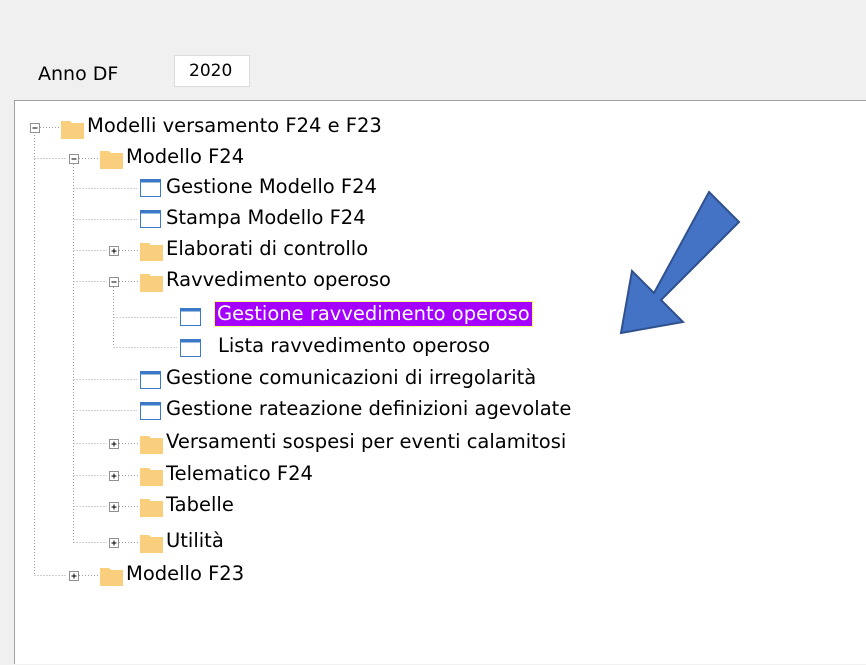 The width and height of the screenshot is (866, 665). I want to click on arrow-annotation-icon, so click(680, 262).